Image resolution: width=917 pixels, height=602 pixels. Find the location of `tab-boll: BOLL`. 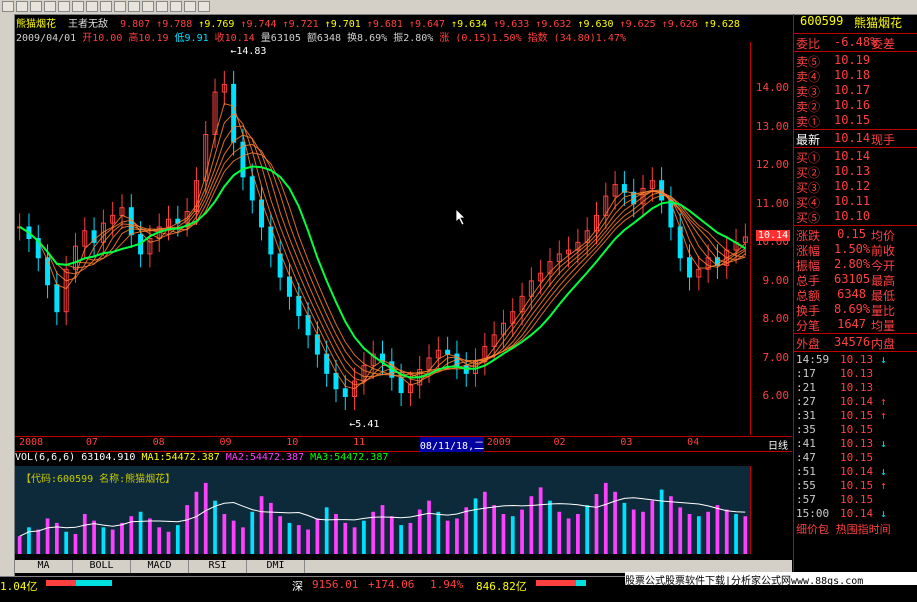

tab-boll: BOLL is located at coordinates (102, 566).